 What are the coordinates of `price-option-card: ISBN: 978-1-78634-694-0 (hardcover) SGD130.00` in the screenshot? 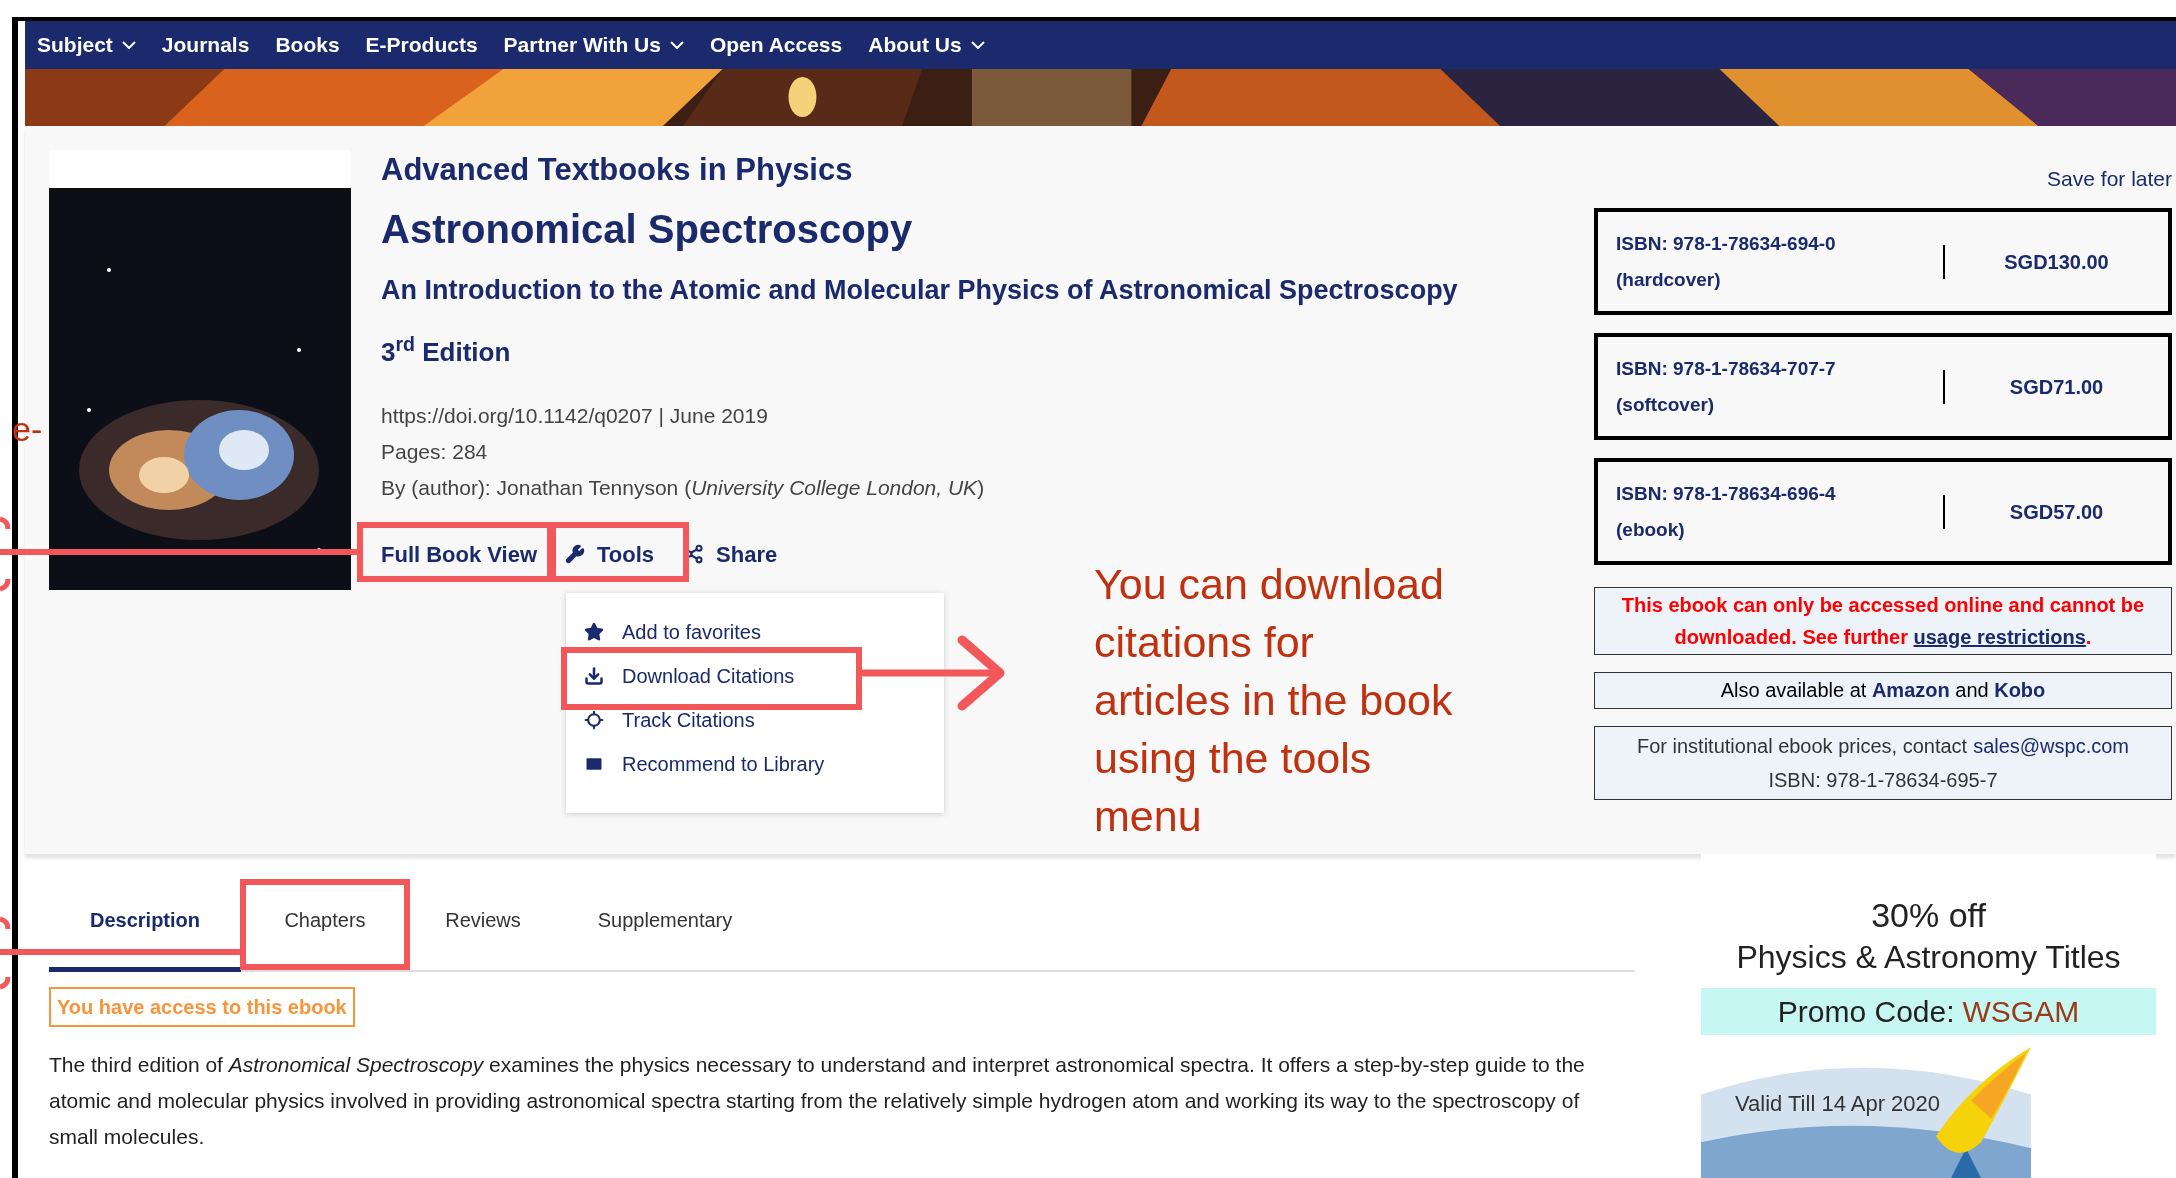 It's located at (1883, 261).